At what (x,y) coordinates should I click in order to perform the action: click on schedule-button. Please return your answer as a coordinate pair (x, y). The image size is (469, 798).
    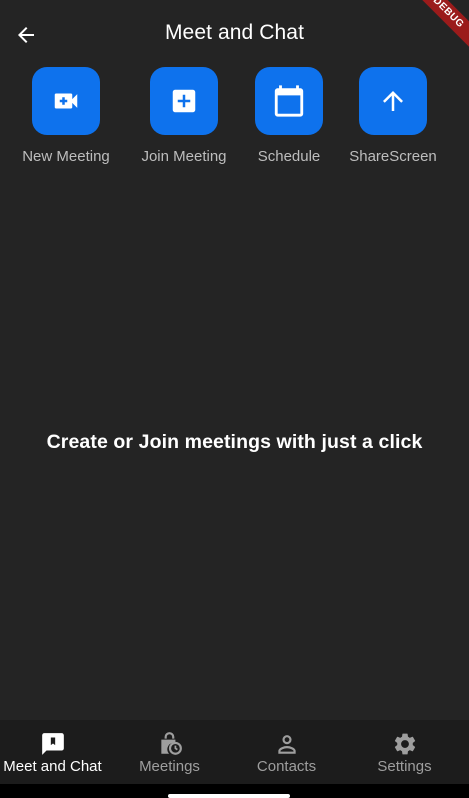
    Looking at the image, I should click on (289, 101).